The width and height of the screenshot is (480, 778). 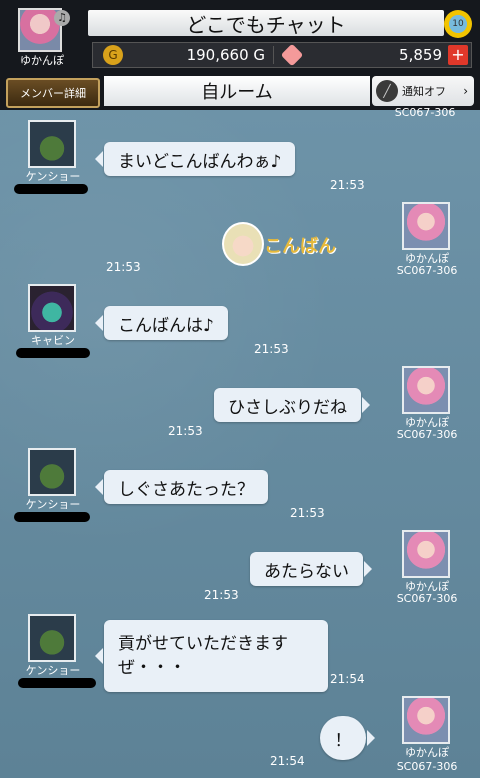 I want to click on message-bubble: 貢がせていただきます ぜ・・・, so click(x=211, y=656).